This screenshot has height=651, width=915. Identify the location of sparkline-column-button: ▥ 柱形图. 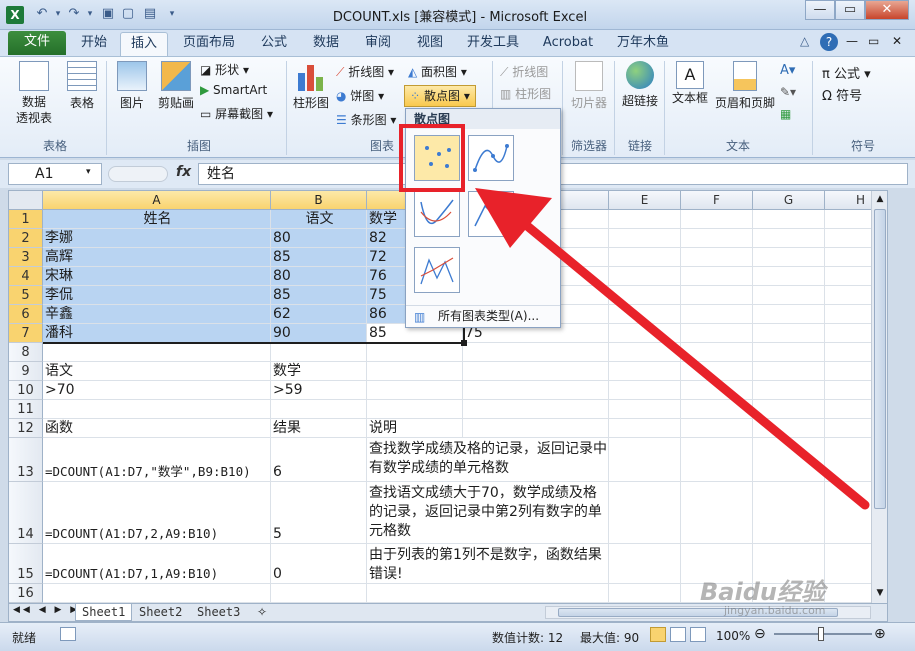
(525, 93).